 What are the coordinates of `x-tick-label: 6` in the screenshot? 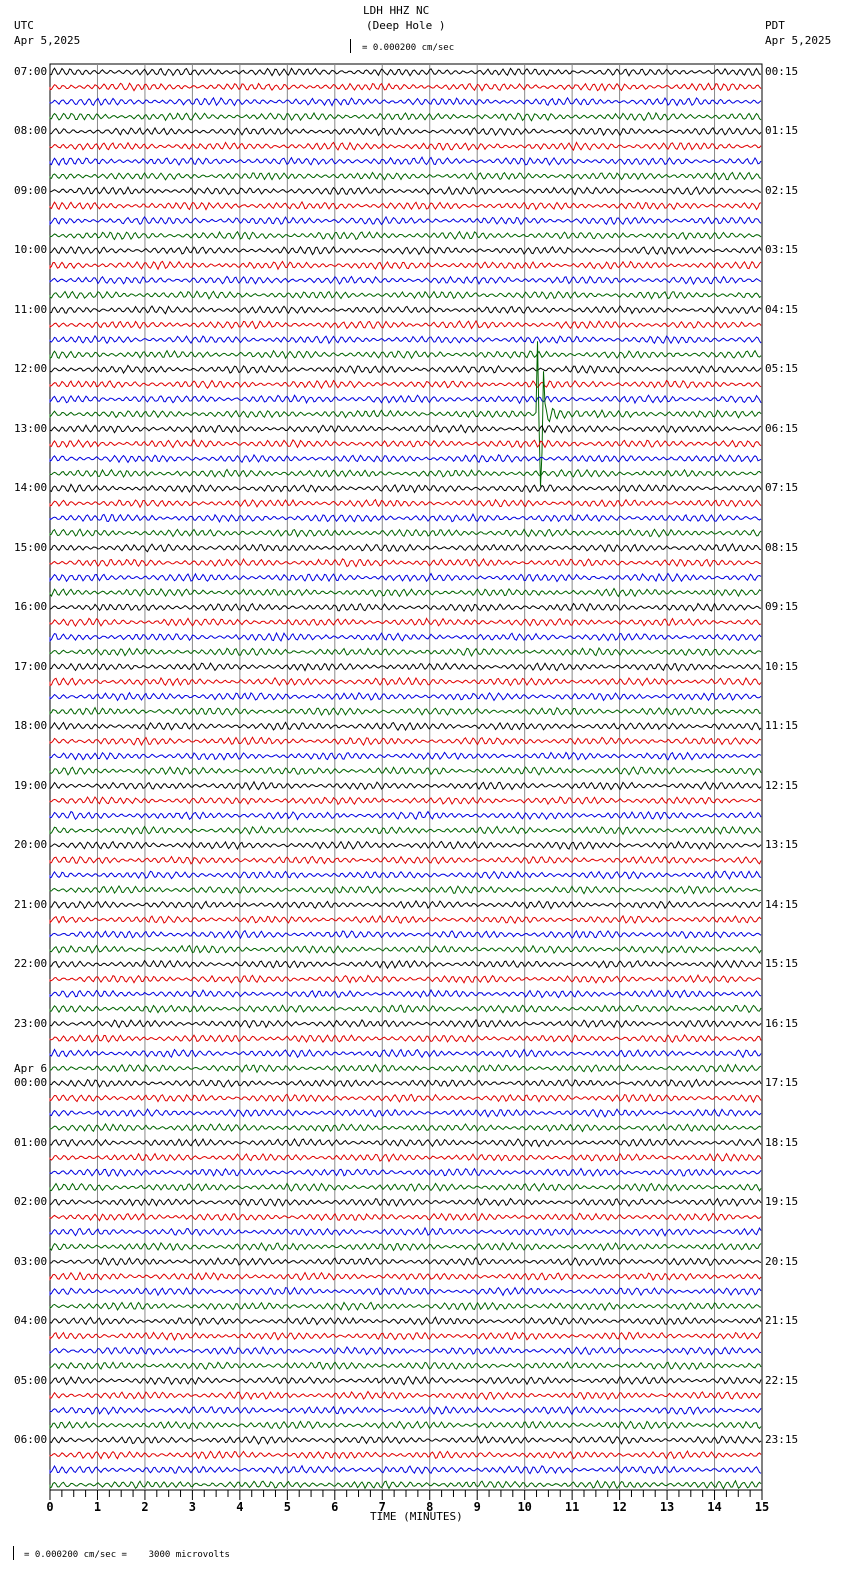 It's located at (334, 1507).